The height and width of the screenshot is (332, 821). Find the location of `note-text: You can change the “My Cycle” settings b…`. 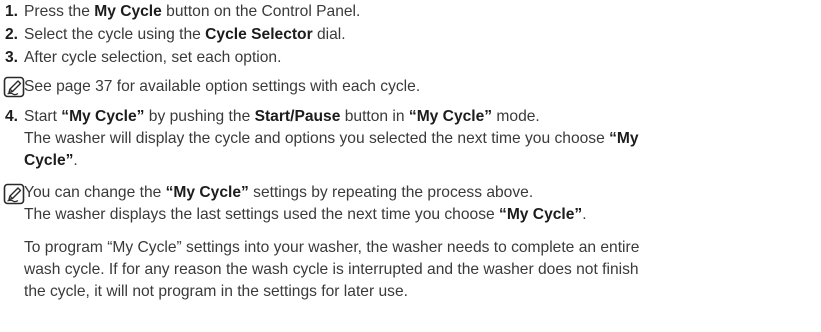

note-text: You can change the “My Cycle” settings b… is located at coordinates (278, 192).